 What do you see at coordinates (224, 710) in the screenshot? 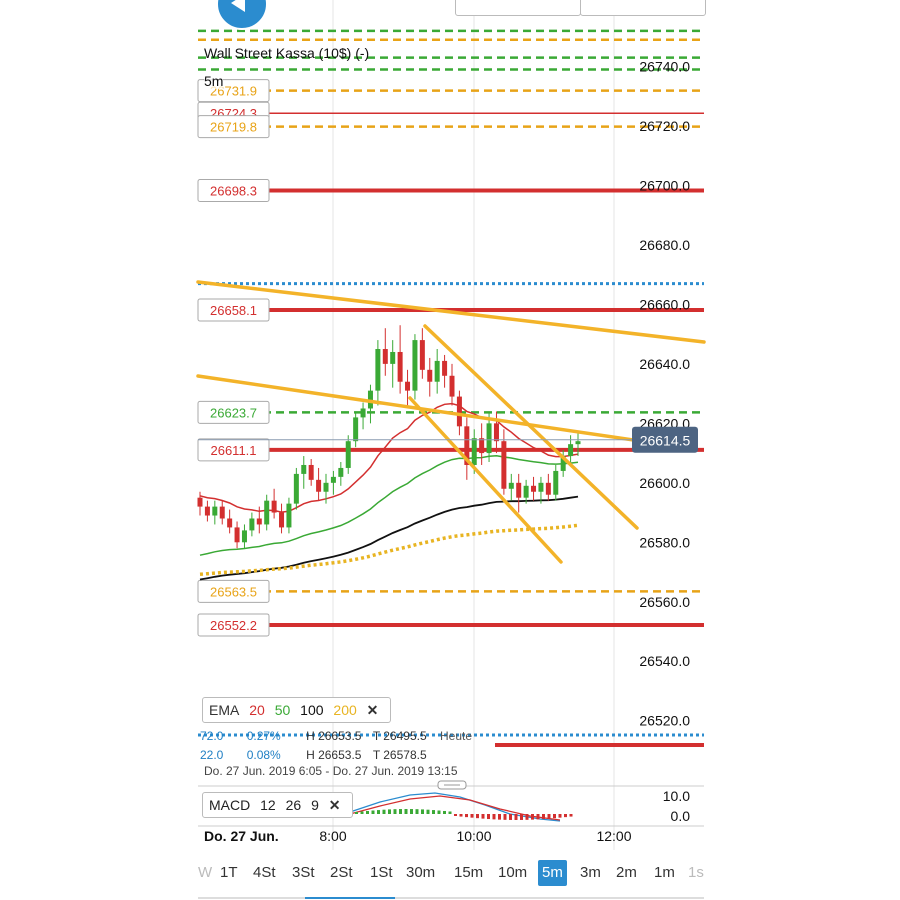
I see `ema-label: EMA` at bounding box center [224, 710].